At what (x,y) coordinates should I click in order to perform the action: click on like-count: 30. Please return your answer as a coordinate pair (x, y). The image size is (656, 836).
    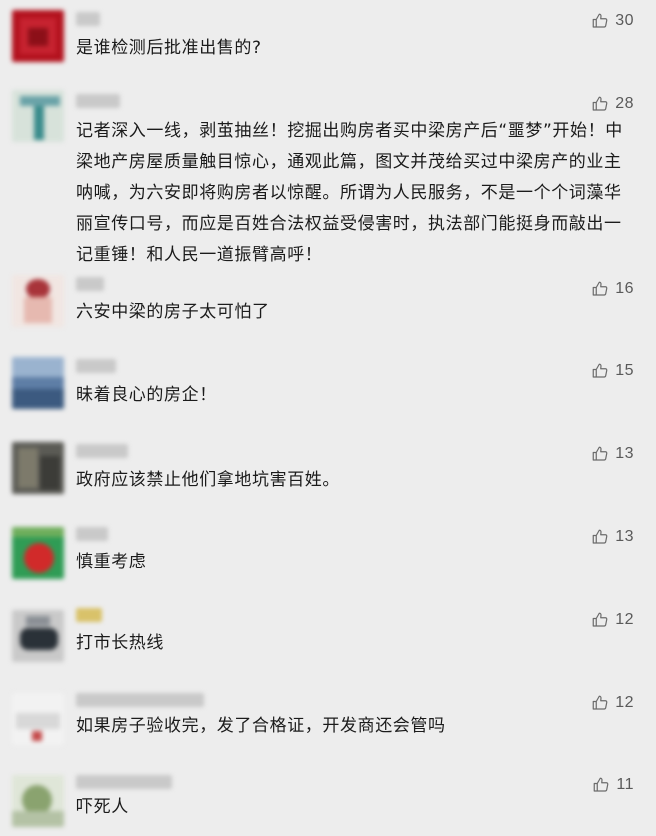
    Looking at the image, I should click on (624, 20).